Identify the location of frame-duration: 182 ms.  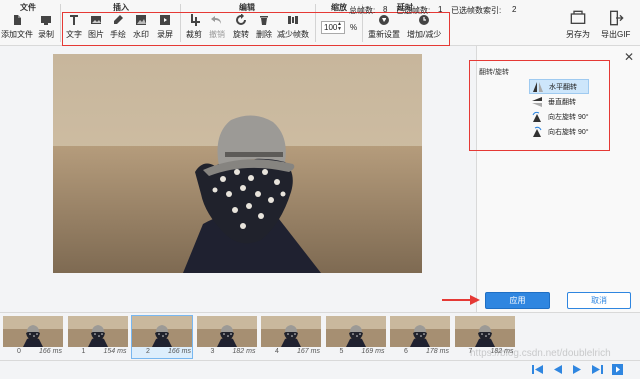
(244, 351).